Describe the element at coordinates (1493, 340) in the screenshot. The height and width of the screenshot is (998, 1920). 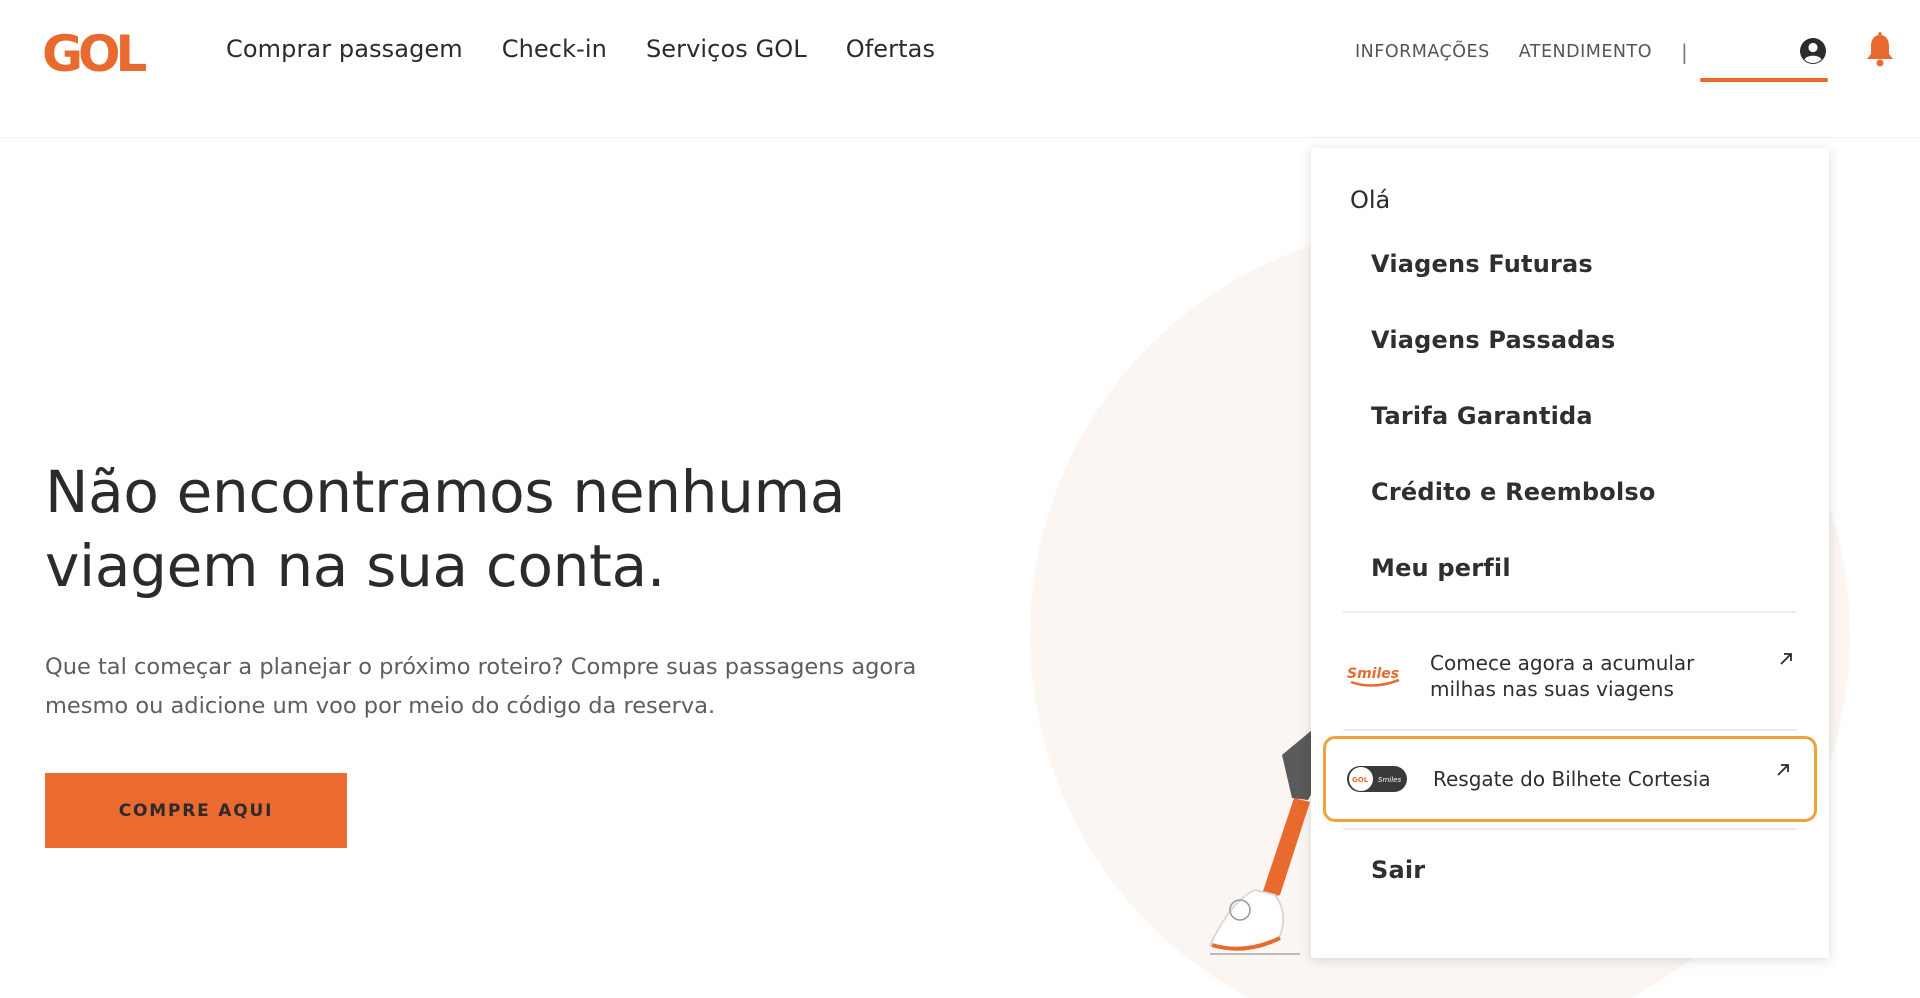
I see `menu-item-viagens-passadas: Viagens Passadas` at that location.